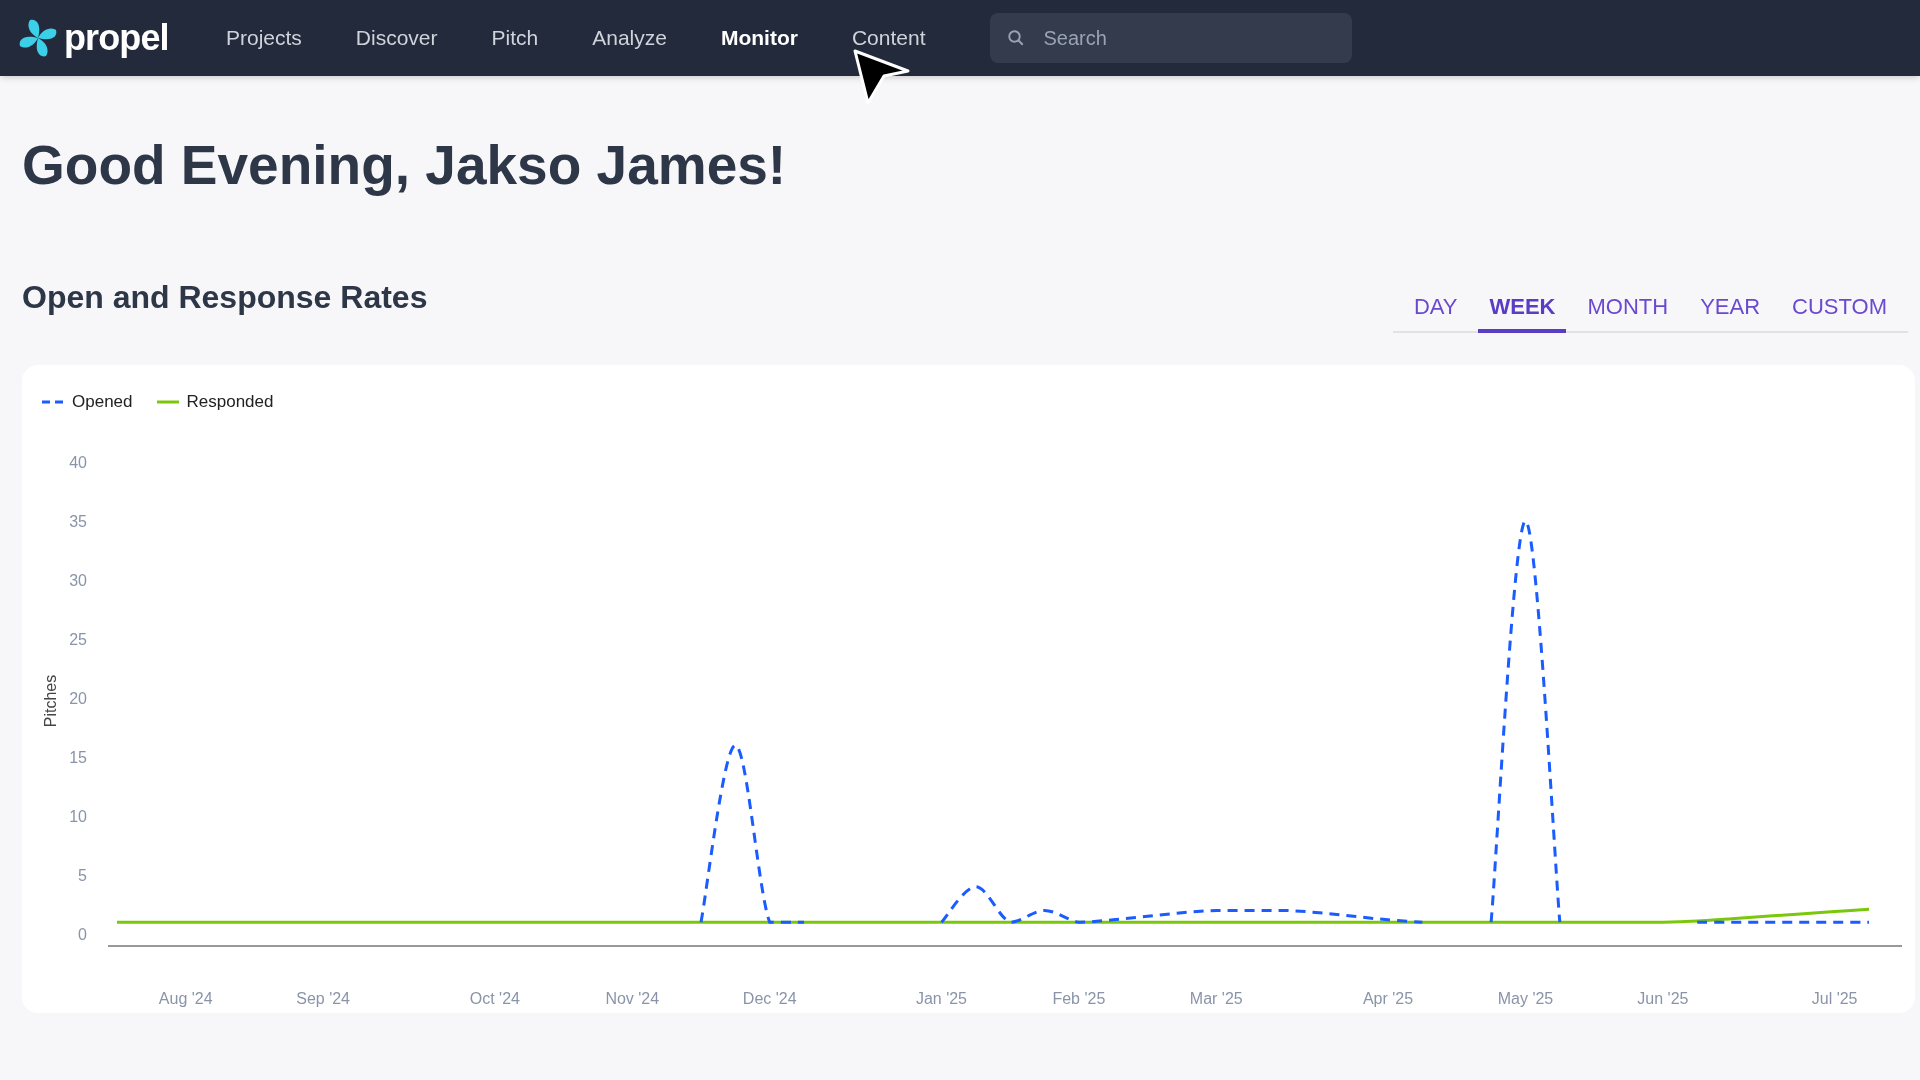  What do you see at coordinates (1525, 998) in the screenshot?
I see `x-tick-label: May '25` at bounding box center [1525, 998].